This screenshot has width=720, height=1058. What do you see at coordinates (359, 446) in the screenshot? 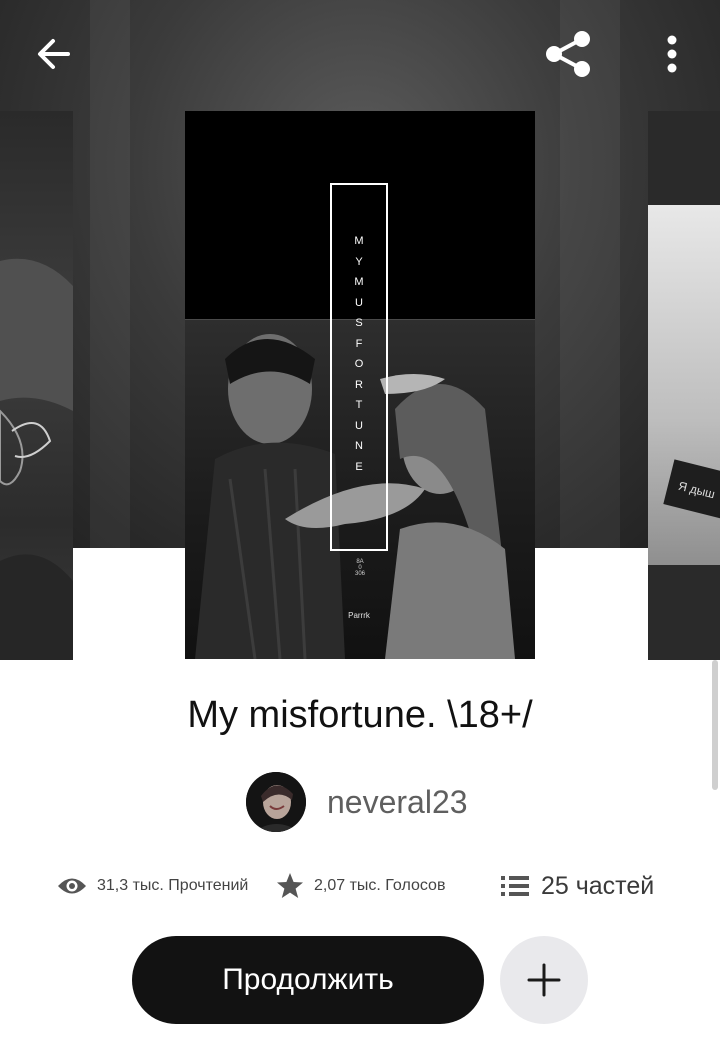
I see `cover-letter: N` at bounding box center [359, 446].